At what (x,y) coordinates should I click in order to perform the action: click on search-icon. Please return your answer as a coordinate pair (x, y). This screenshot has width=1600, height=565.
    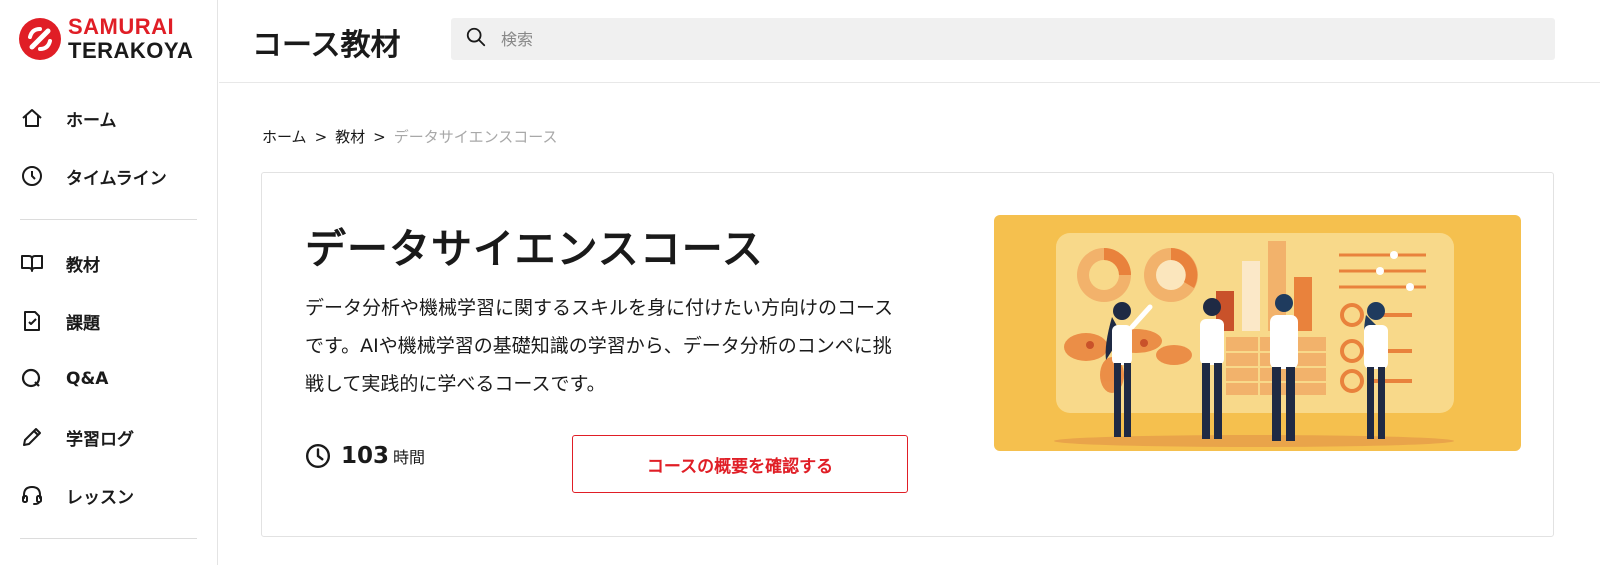
    Looking at the image, I should click on (476, 39).